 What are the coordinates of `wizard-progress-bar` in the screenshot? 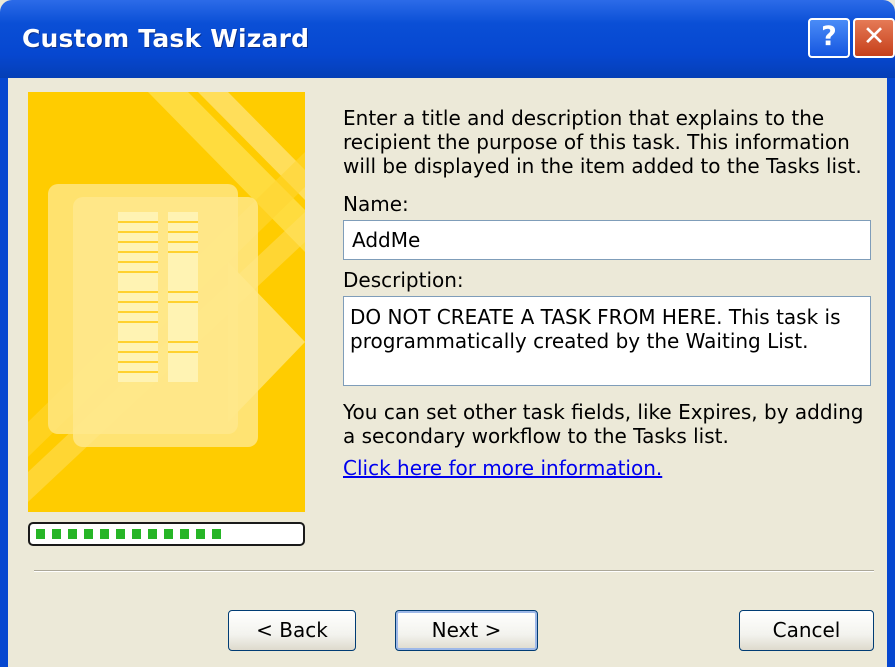 It's located at (166, 534).